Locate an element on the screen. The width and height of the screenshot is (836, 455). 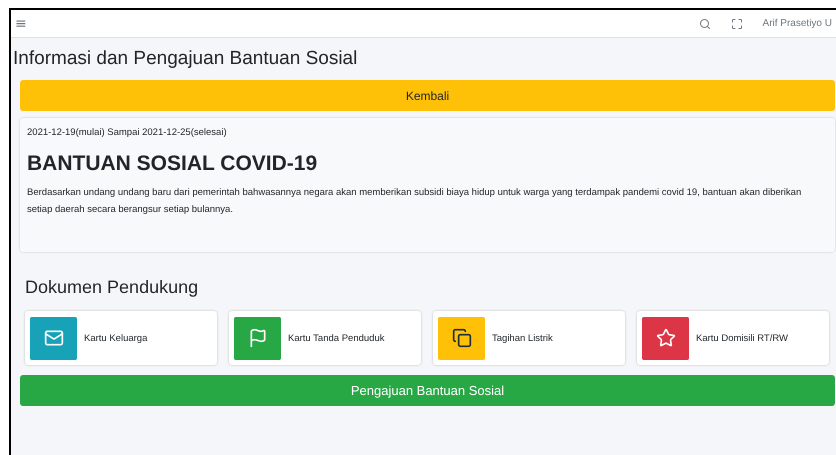
document-label: Kartu Tanda Penduduk is located at coordinates (336, 338).